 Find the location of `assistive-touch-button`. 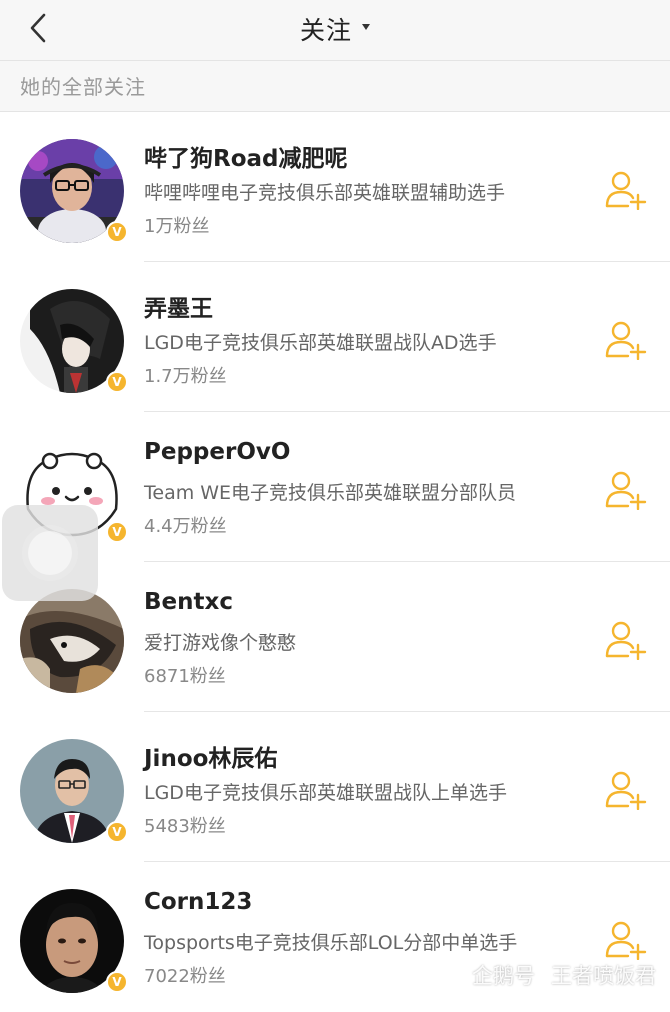

assistive-touch-button is located at coordinates (50, 553).